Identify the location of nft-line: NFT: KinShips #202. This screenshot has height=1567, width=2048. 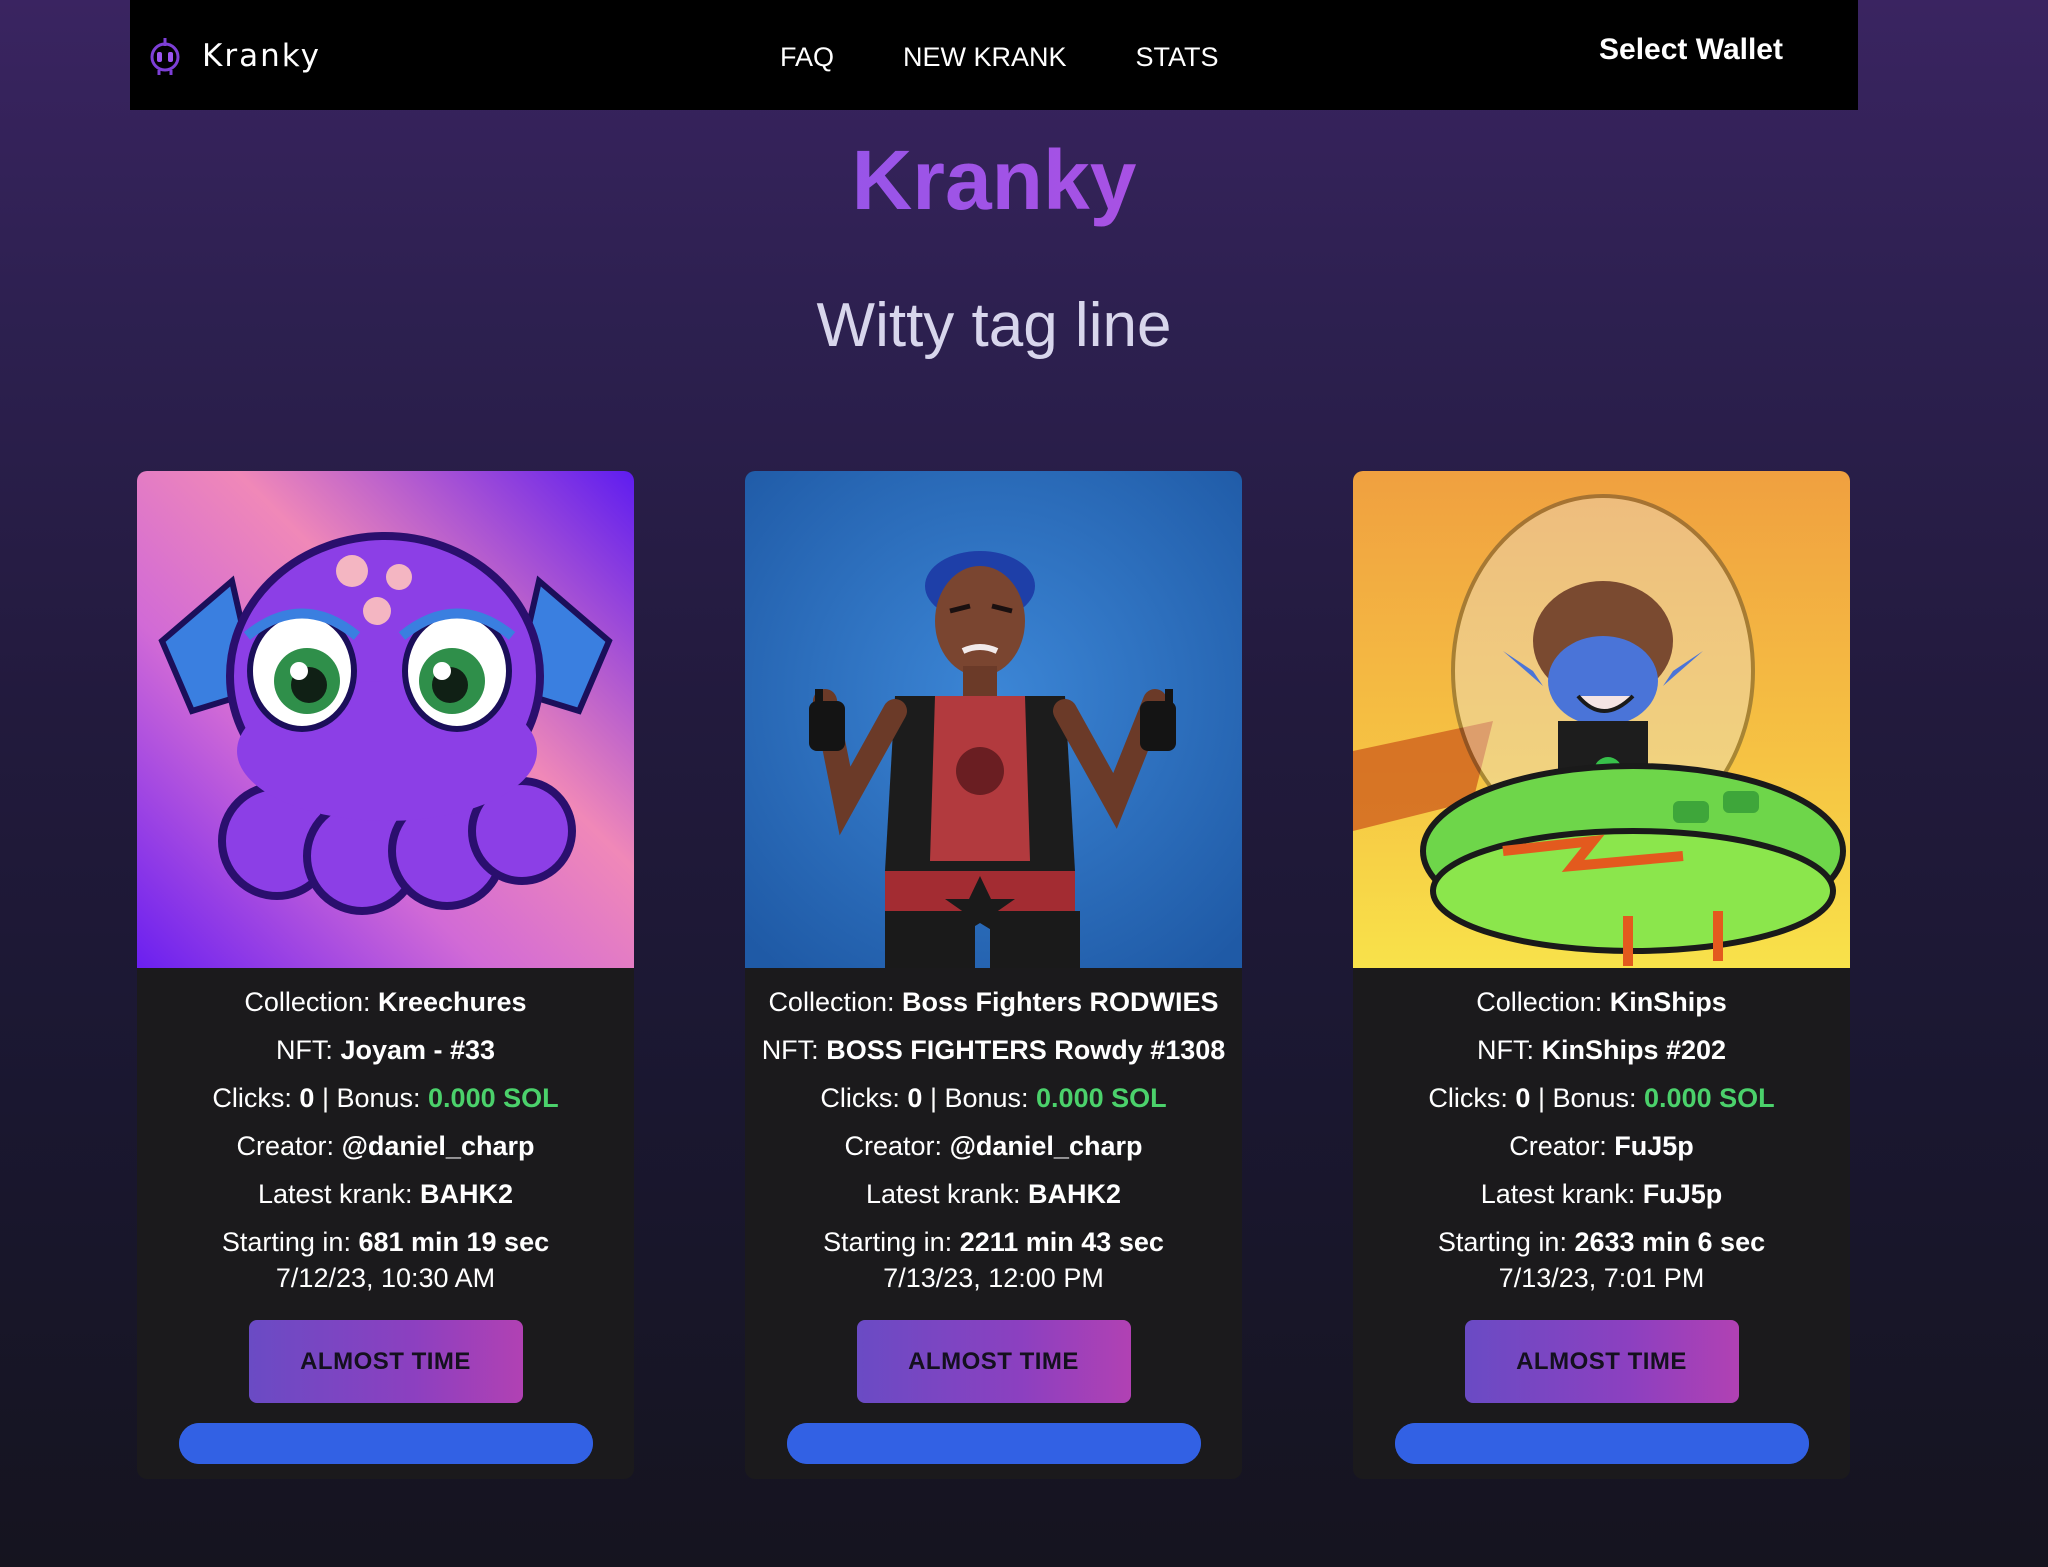
(1601, 1050).